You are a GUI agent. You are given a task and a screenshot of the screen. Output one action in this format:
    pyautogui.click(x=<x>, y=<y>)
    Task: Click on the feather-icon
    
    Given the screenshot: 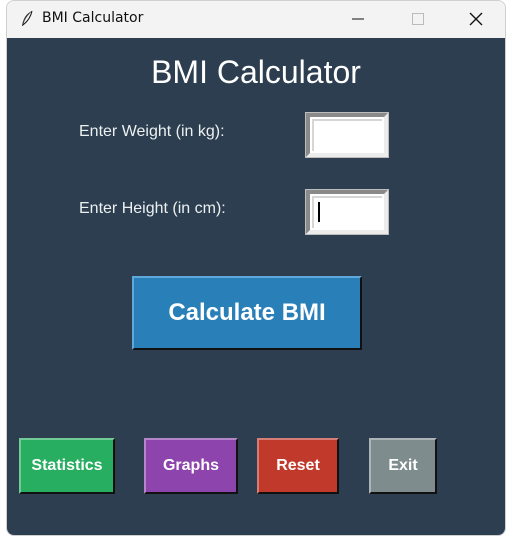 What is the action you would take?
    pyautogui.click(x=27, y=19)
    